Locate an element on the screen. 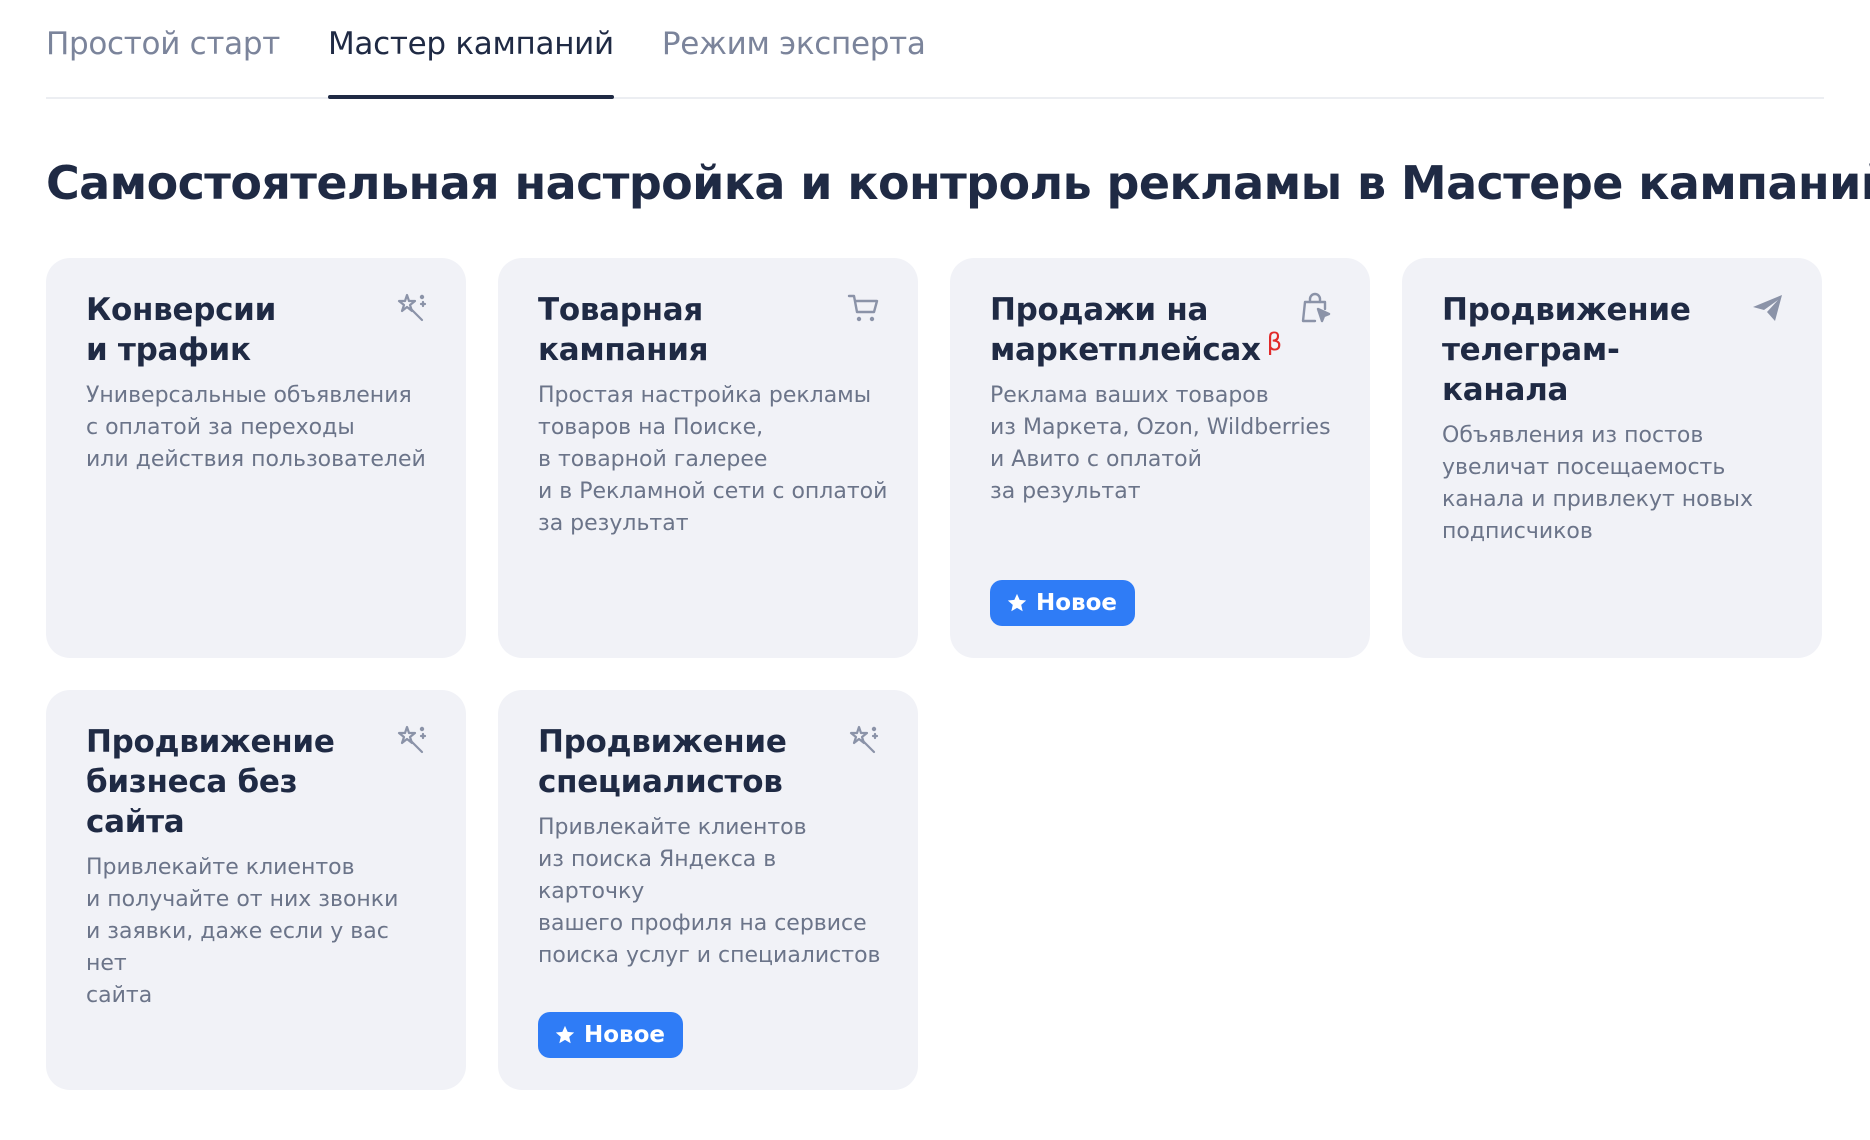 This screenshot has height=1140, width=1870. paper-plane-icon is located at coordinates (1768, 308).